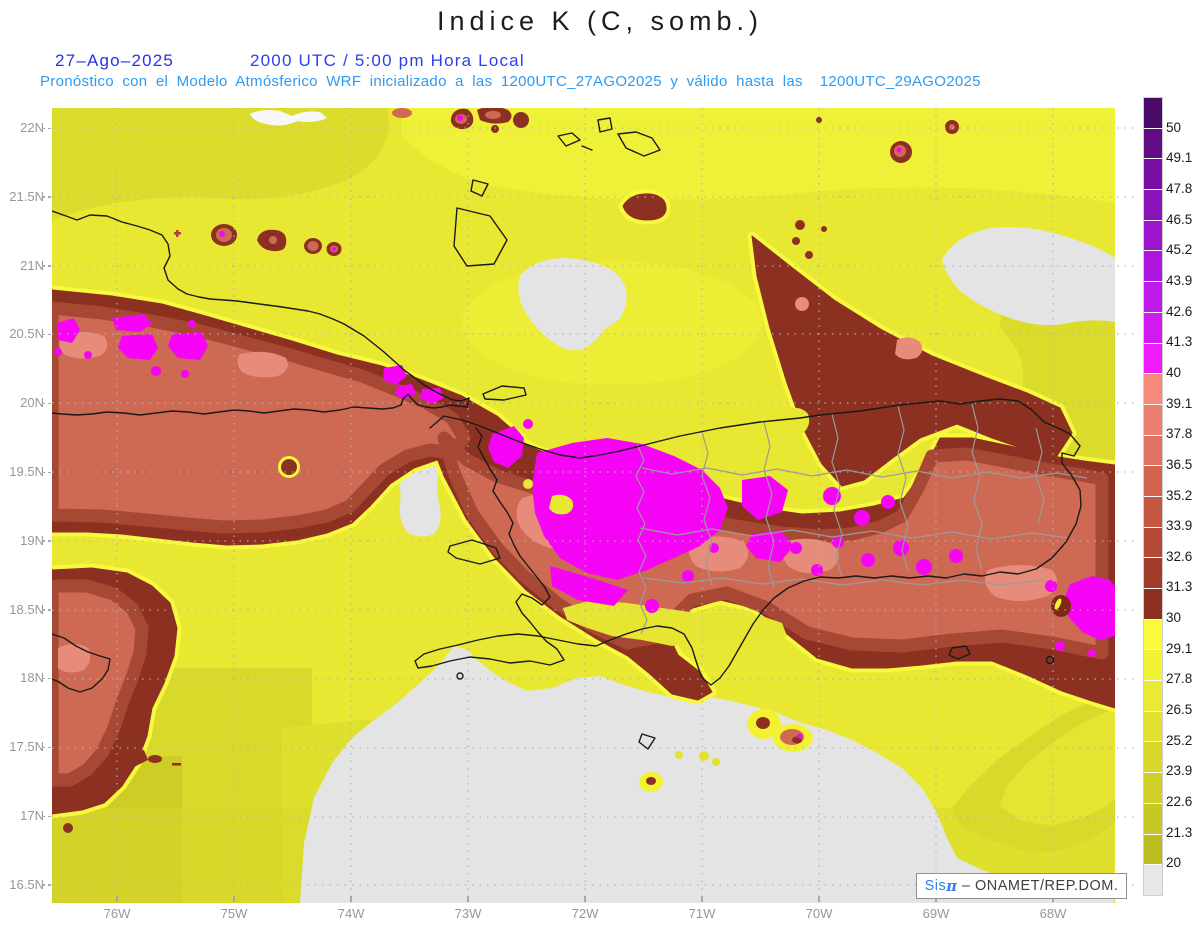 The height and width of the screenshot is (927, 1200). What do you see at coordinates (585, 913) in the screenshot?
I see `lon-label: 72W` at bounding box center [585, 913].